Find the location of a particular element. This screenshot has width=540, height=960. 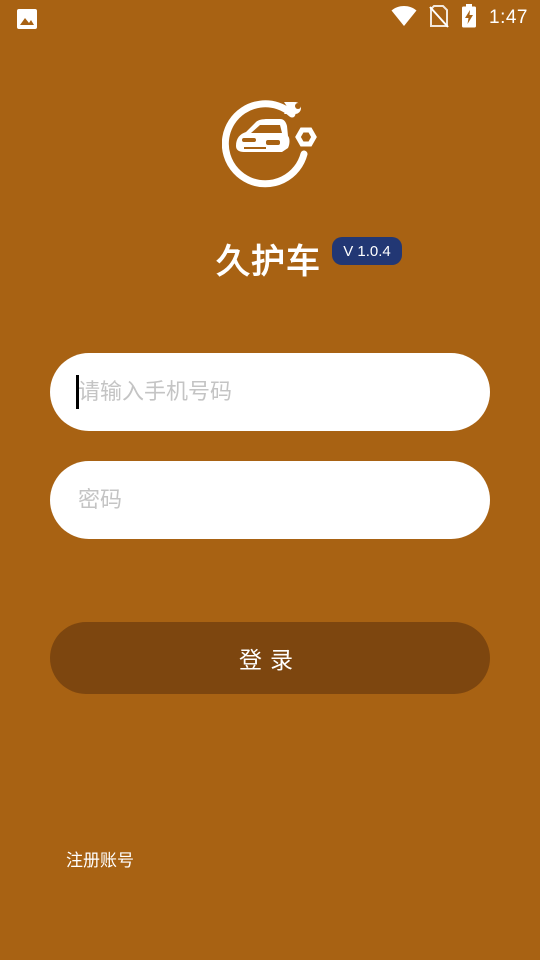

login-button-label: 登录 is located at coordinates (270, 661).